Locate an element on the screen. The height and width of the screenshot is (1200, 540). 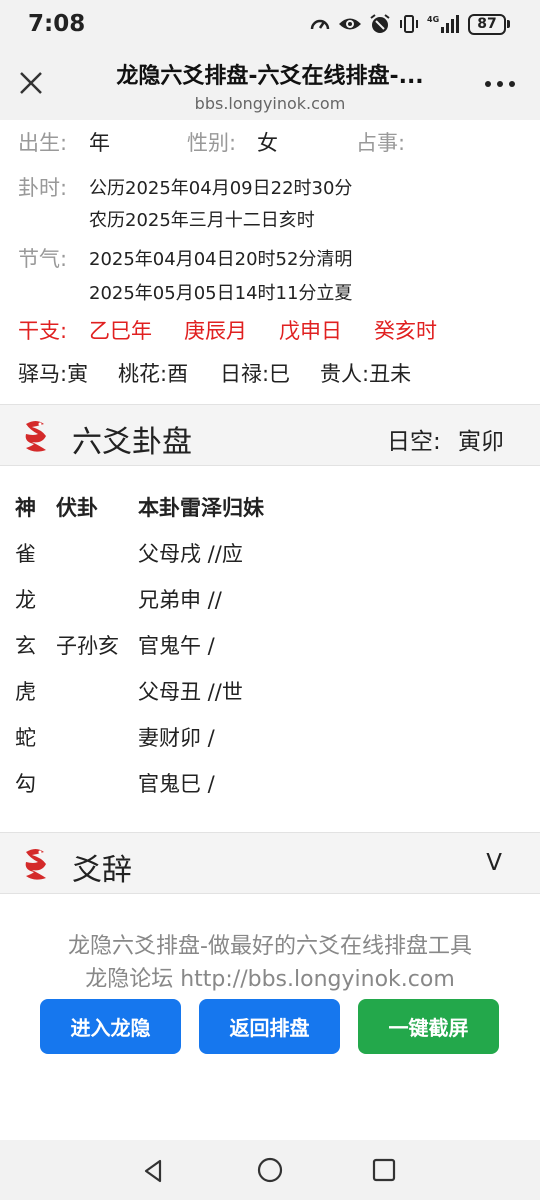
header-bengua: 本卦雷泽归妹 is located at coordinates (201, 508).